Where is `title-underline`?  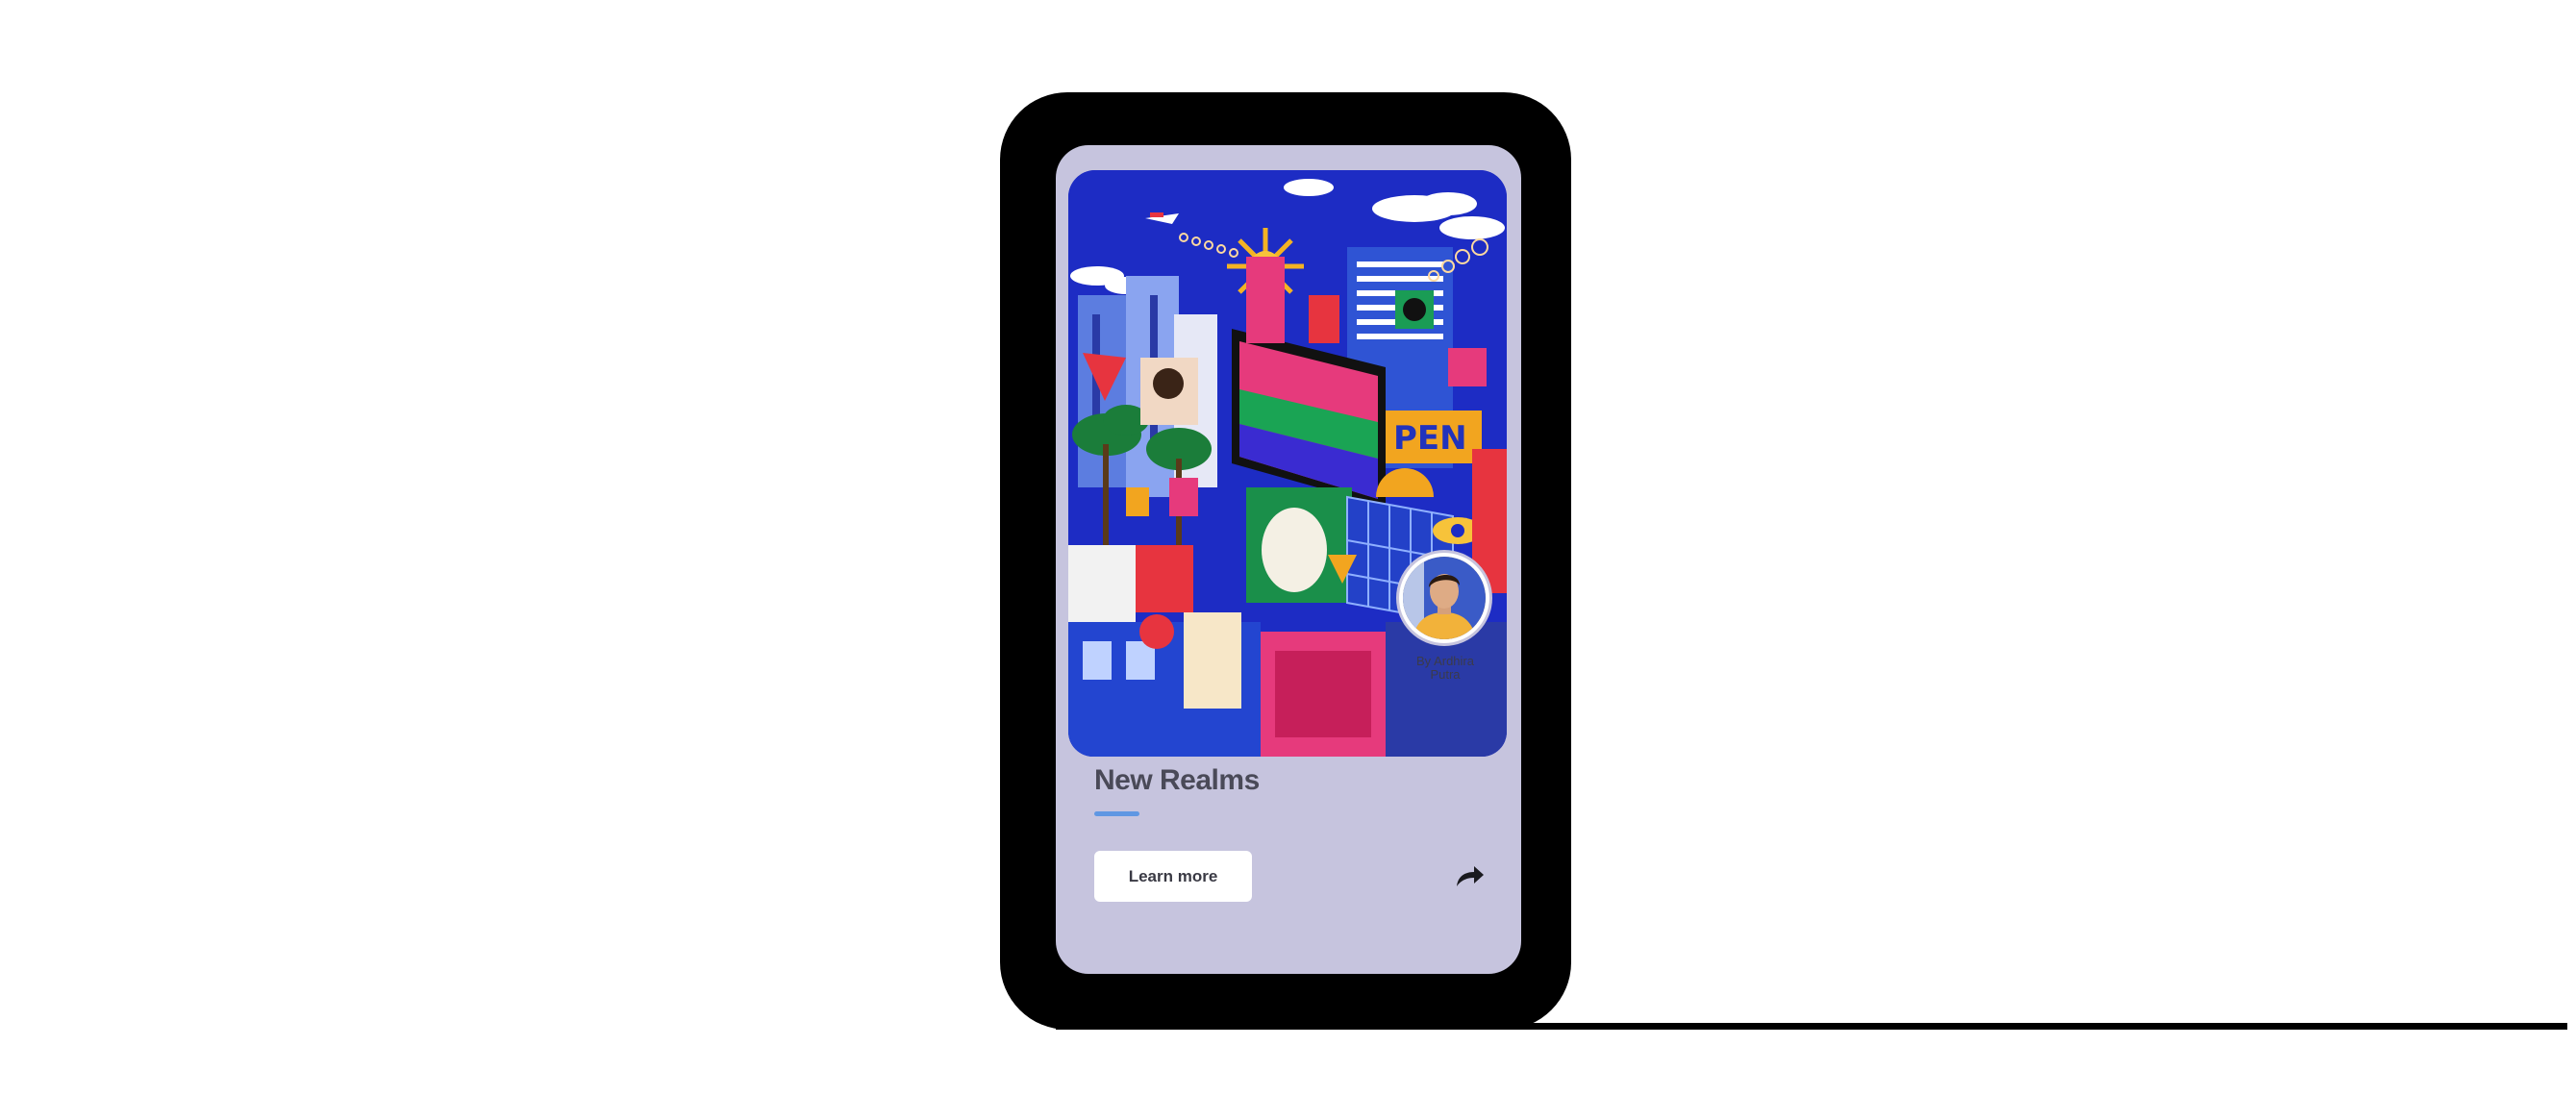 title-underline is located at coordinates (1116, 813).